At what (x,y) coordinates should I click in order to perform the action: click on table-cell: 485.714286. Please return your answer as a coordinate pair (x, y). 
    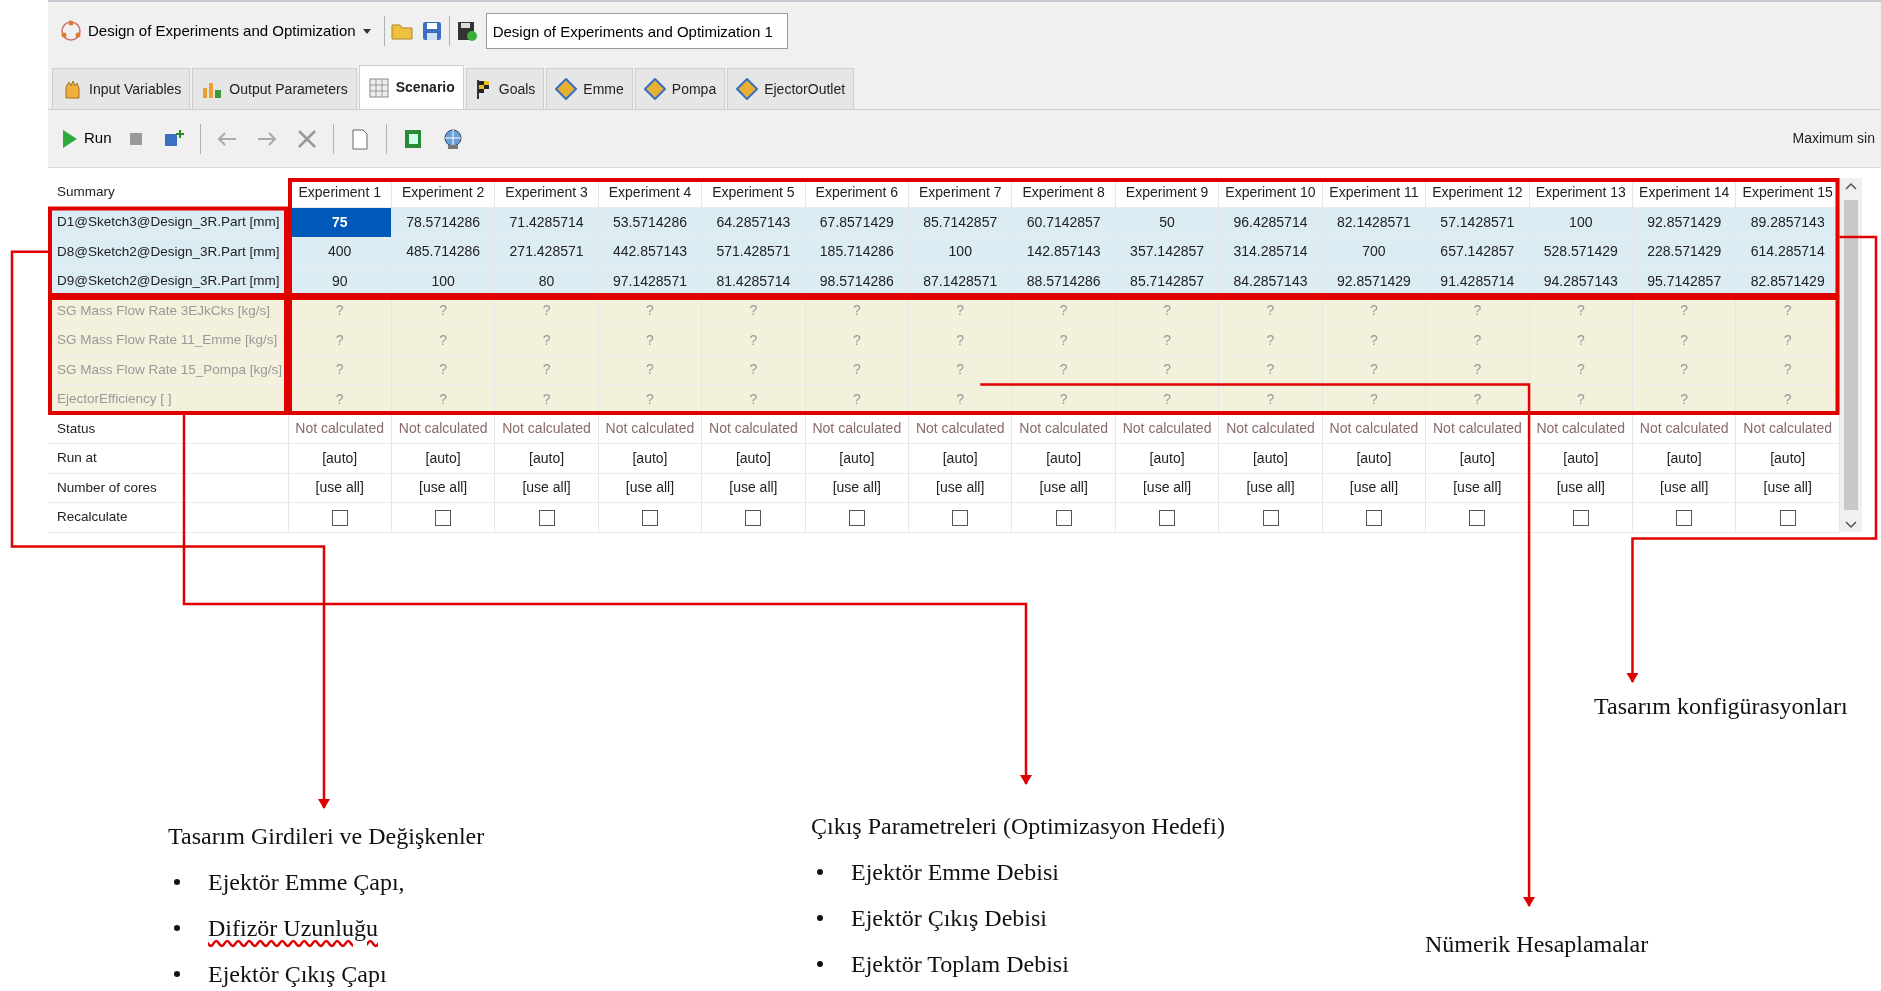
    Looking at the image, I should click on (443, 252).